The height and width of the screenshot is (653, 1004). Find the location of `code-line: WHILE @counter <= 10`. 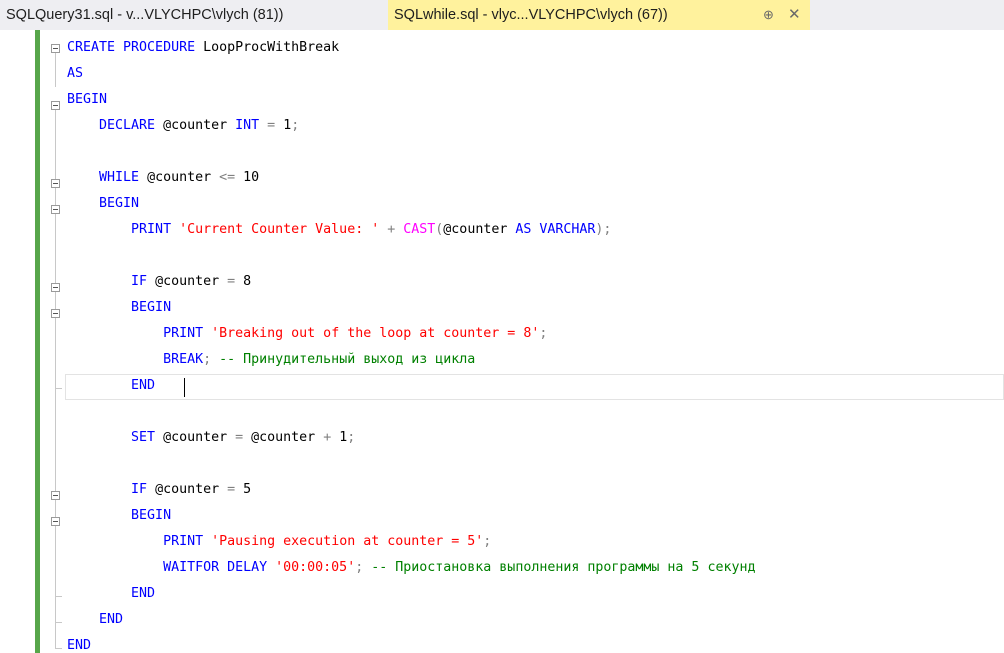

code-line: WHILE @counter <= 10 is located at coordinates (163, 178).